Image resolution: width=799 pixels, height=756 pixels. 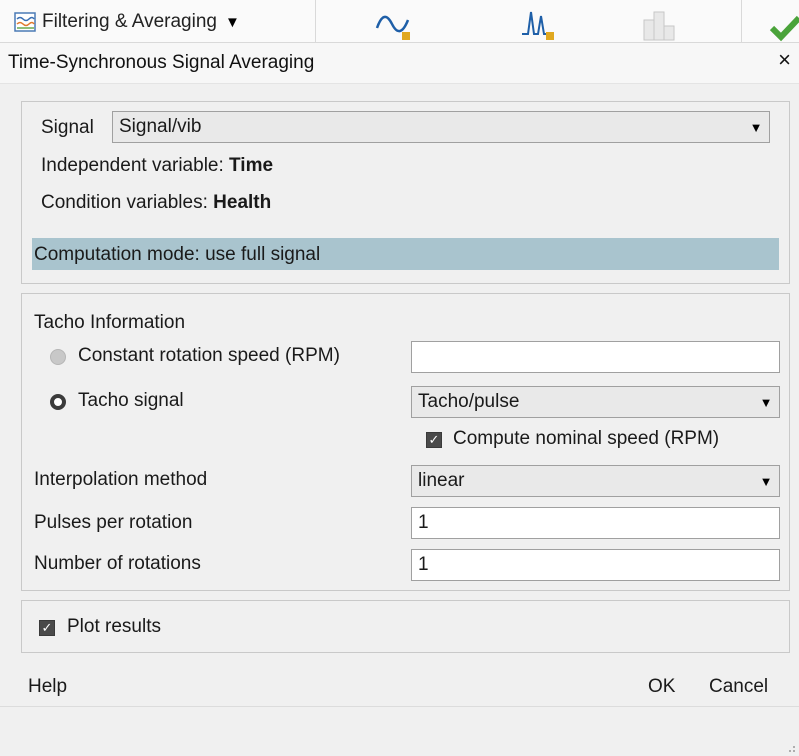 I want to click on filtering-averaging-dropdown: Filtering & Averaging ▼, so click(x=127, y=22).